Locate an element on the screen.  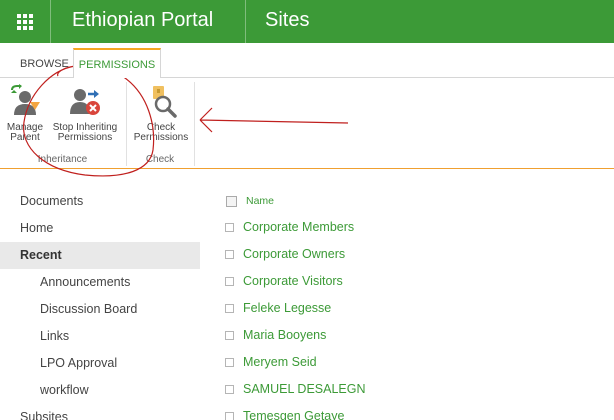
user-link: Maria Booyens is located at coordinates (284, 335).